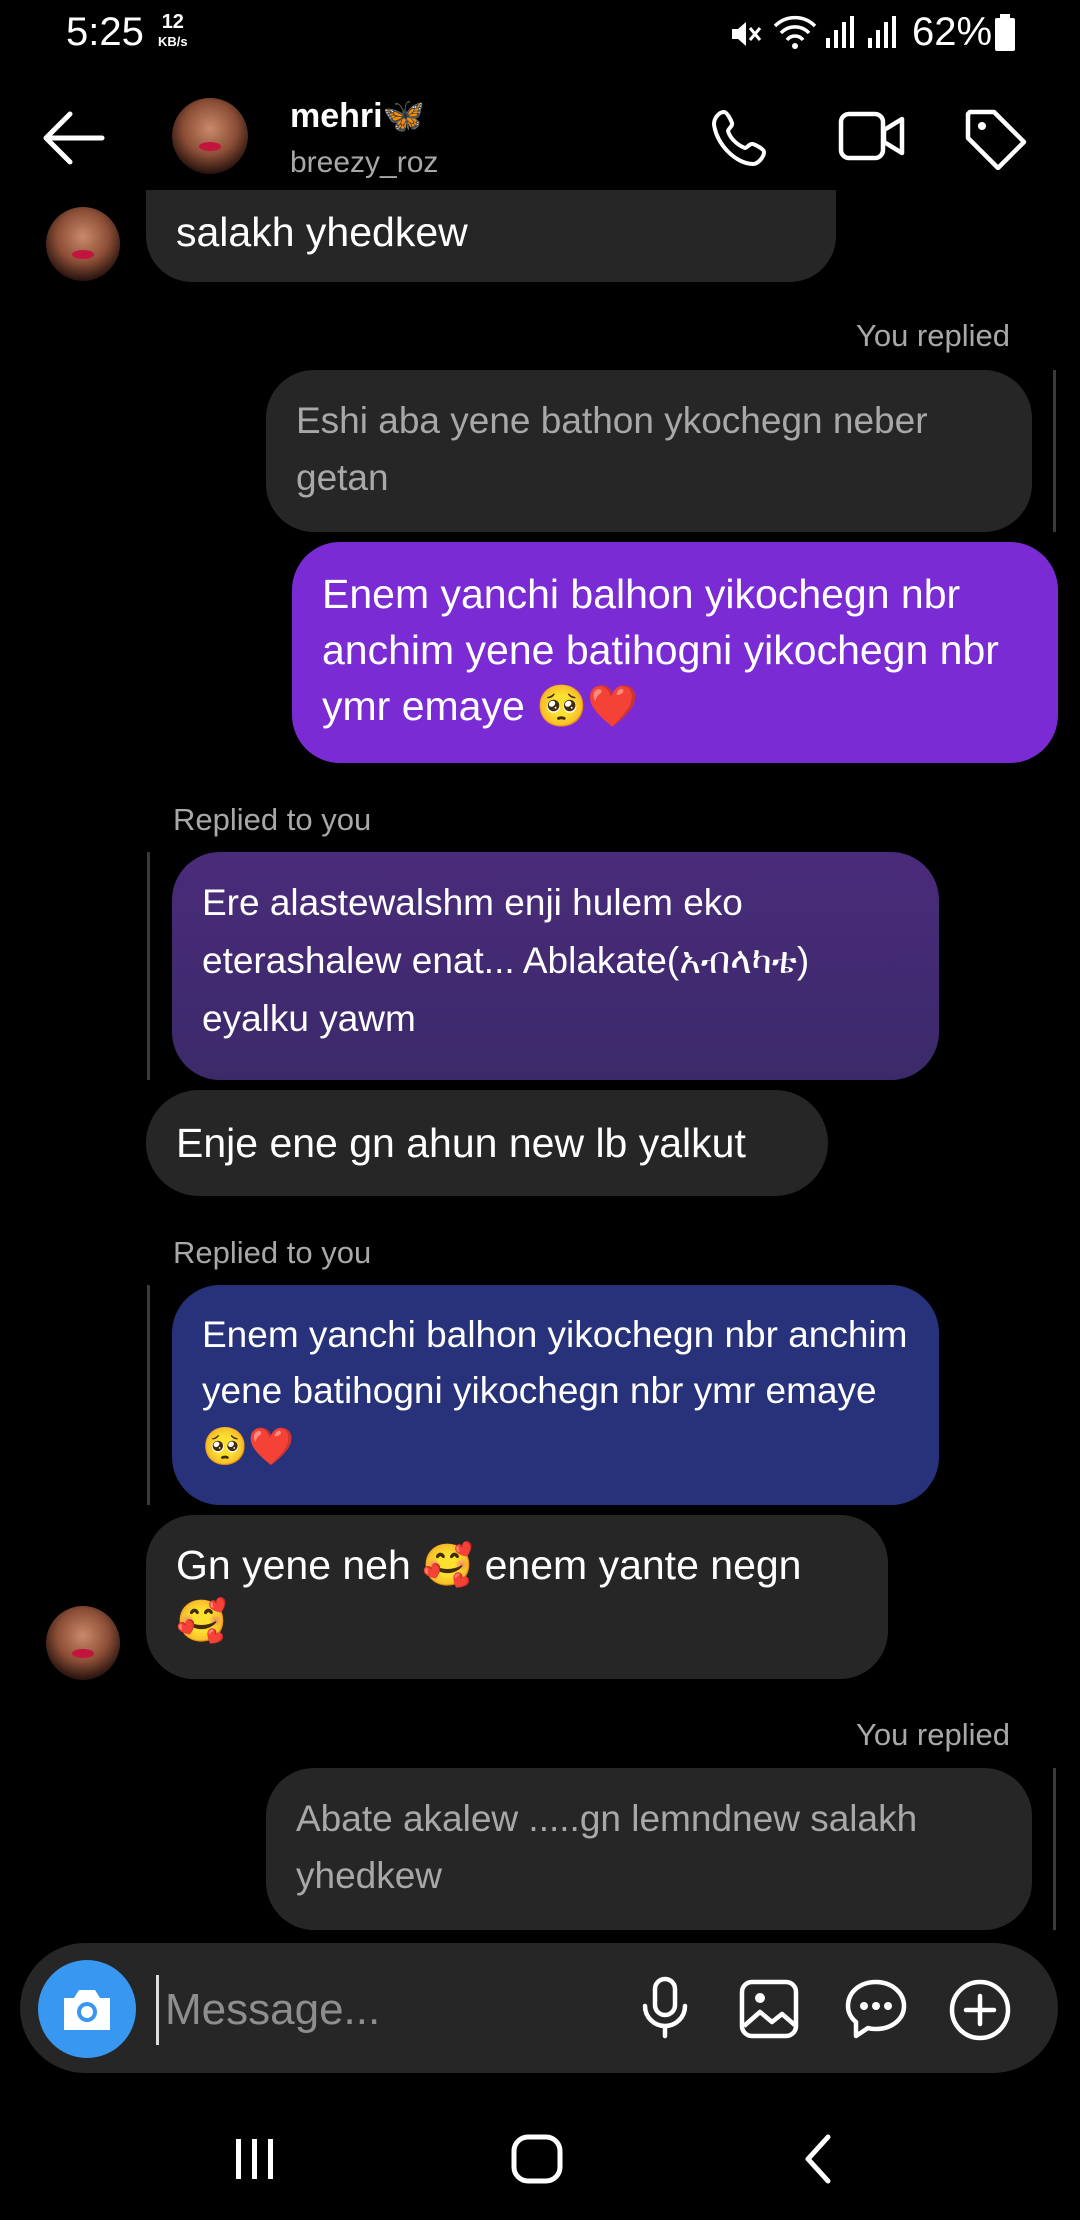  I want to click on signal-icon, so click(861, 32).